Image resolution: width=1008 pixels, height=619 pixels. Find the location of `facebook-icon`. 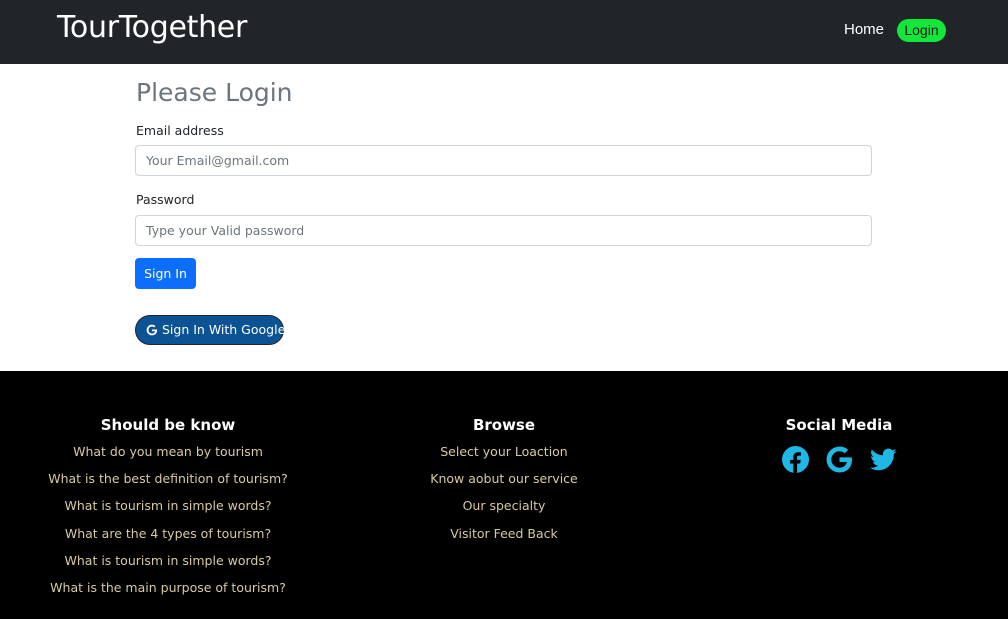

facebook-icon is located at coordinates (795, 459).